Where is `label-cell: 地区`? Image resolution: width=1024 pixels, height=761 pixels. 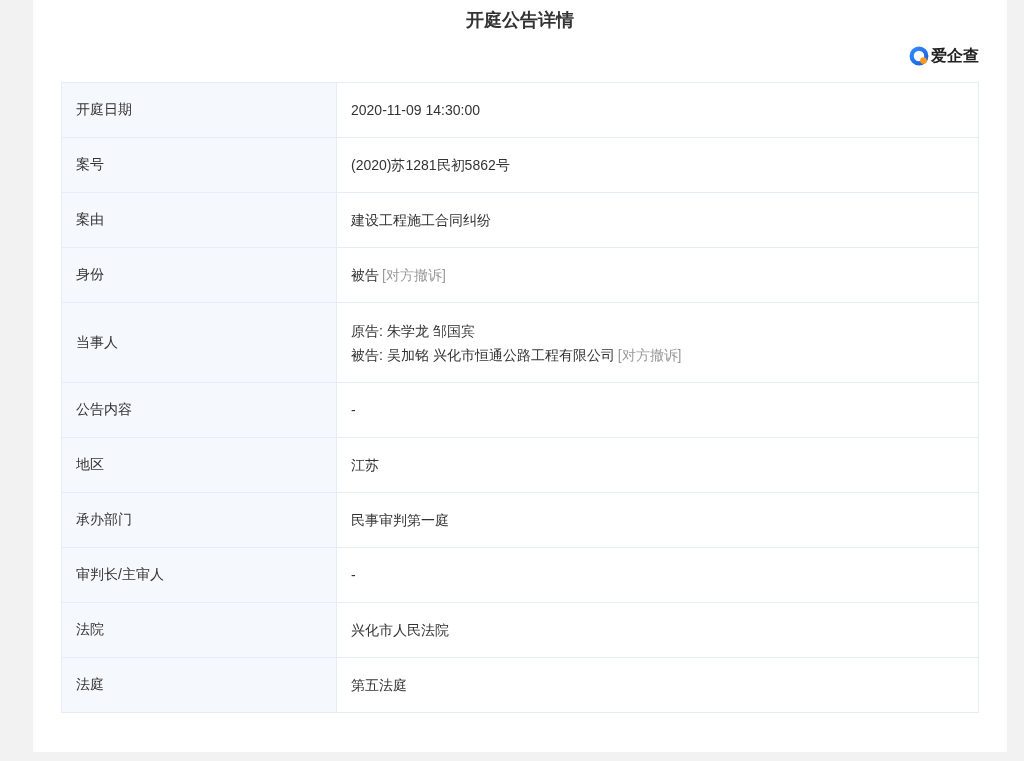 label-cell: 地区 is located at coordinates (199, 465).